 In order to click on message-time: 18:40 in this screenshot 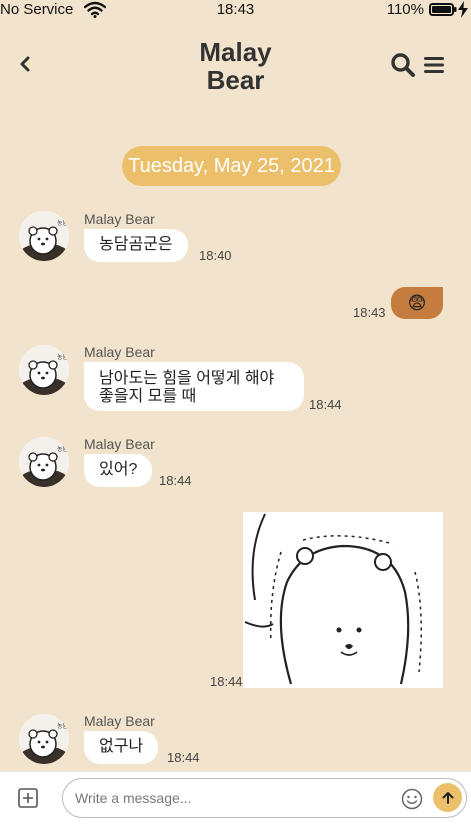, I will do `click(215, 255)`.